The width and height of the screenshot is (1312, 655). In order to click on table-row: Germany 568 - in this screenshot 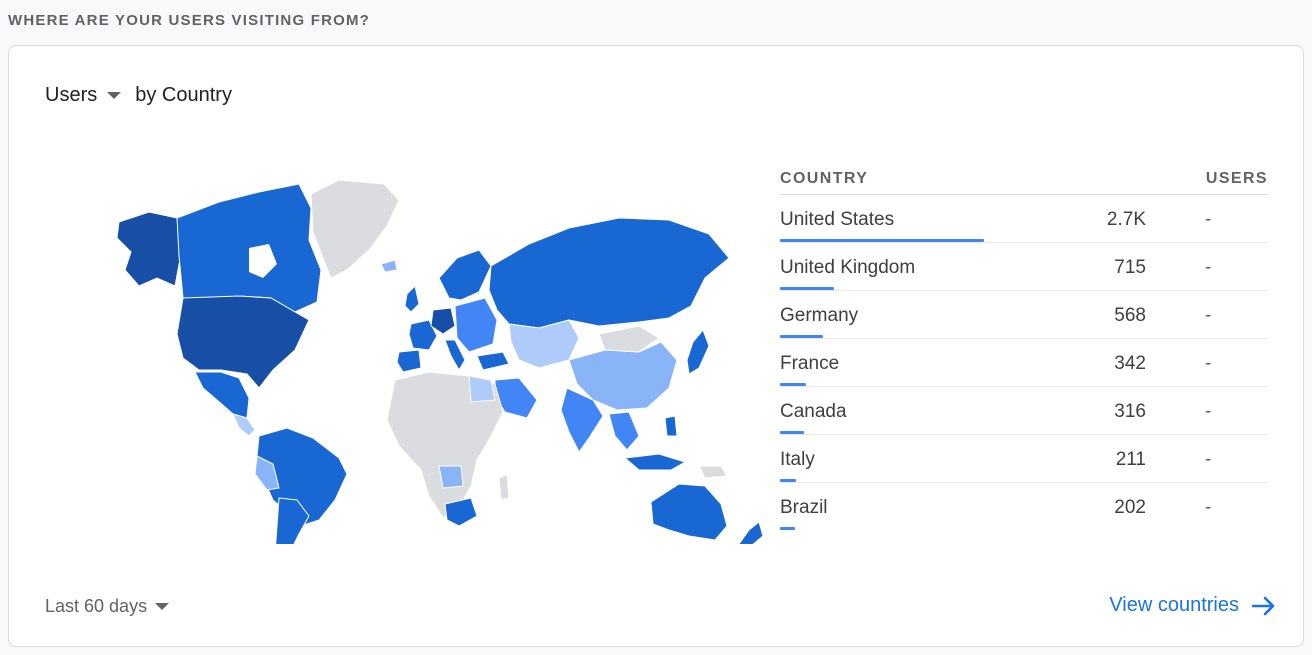, I will do `click(1024, 315)`.